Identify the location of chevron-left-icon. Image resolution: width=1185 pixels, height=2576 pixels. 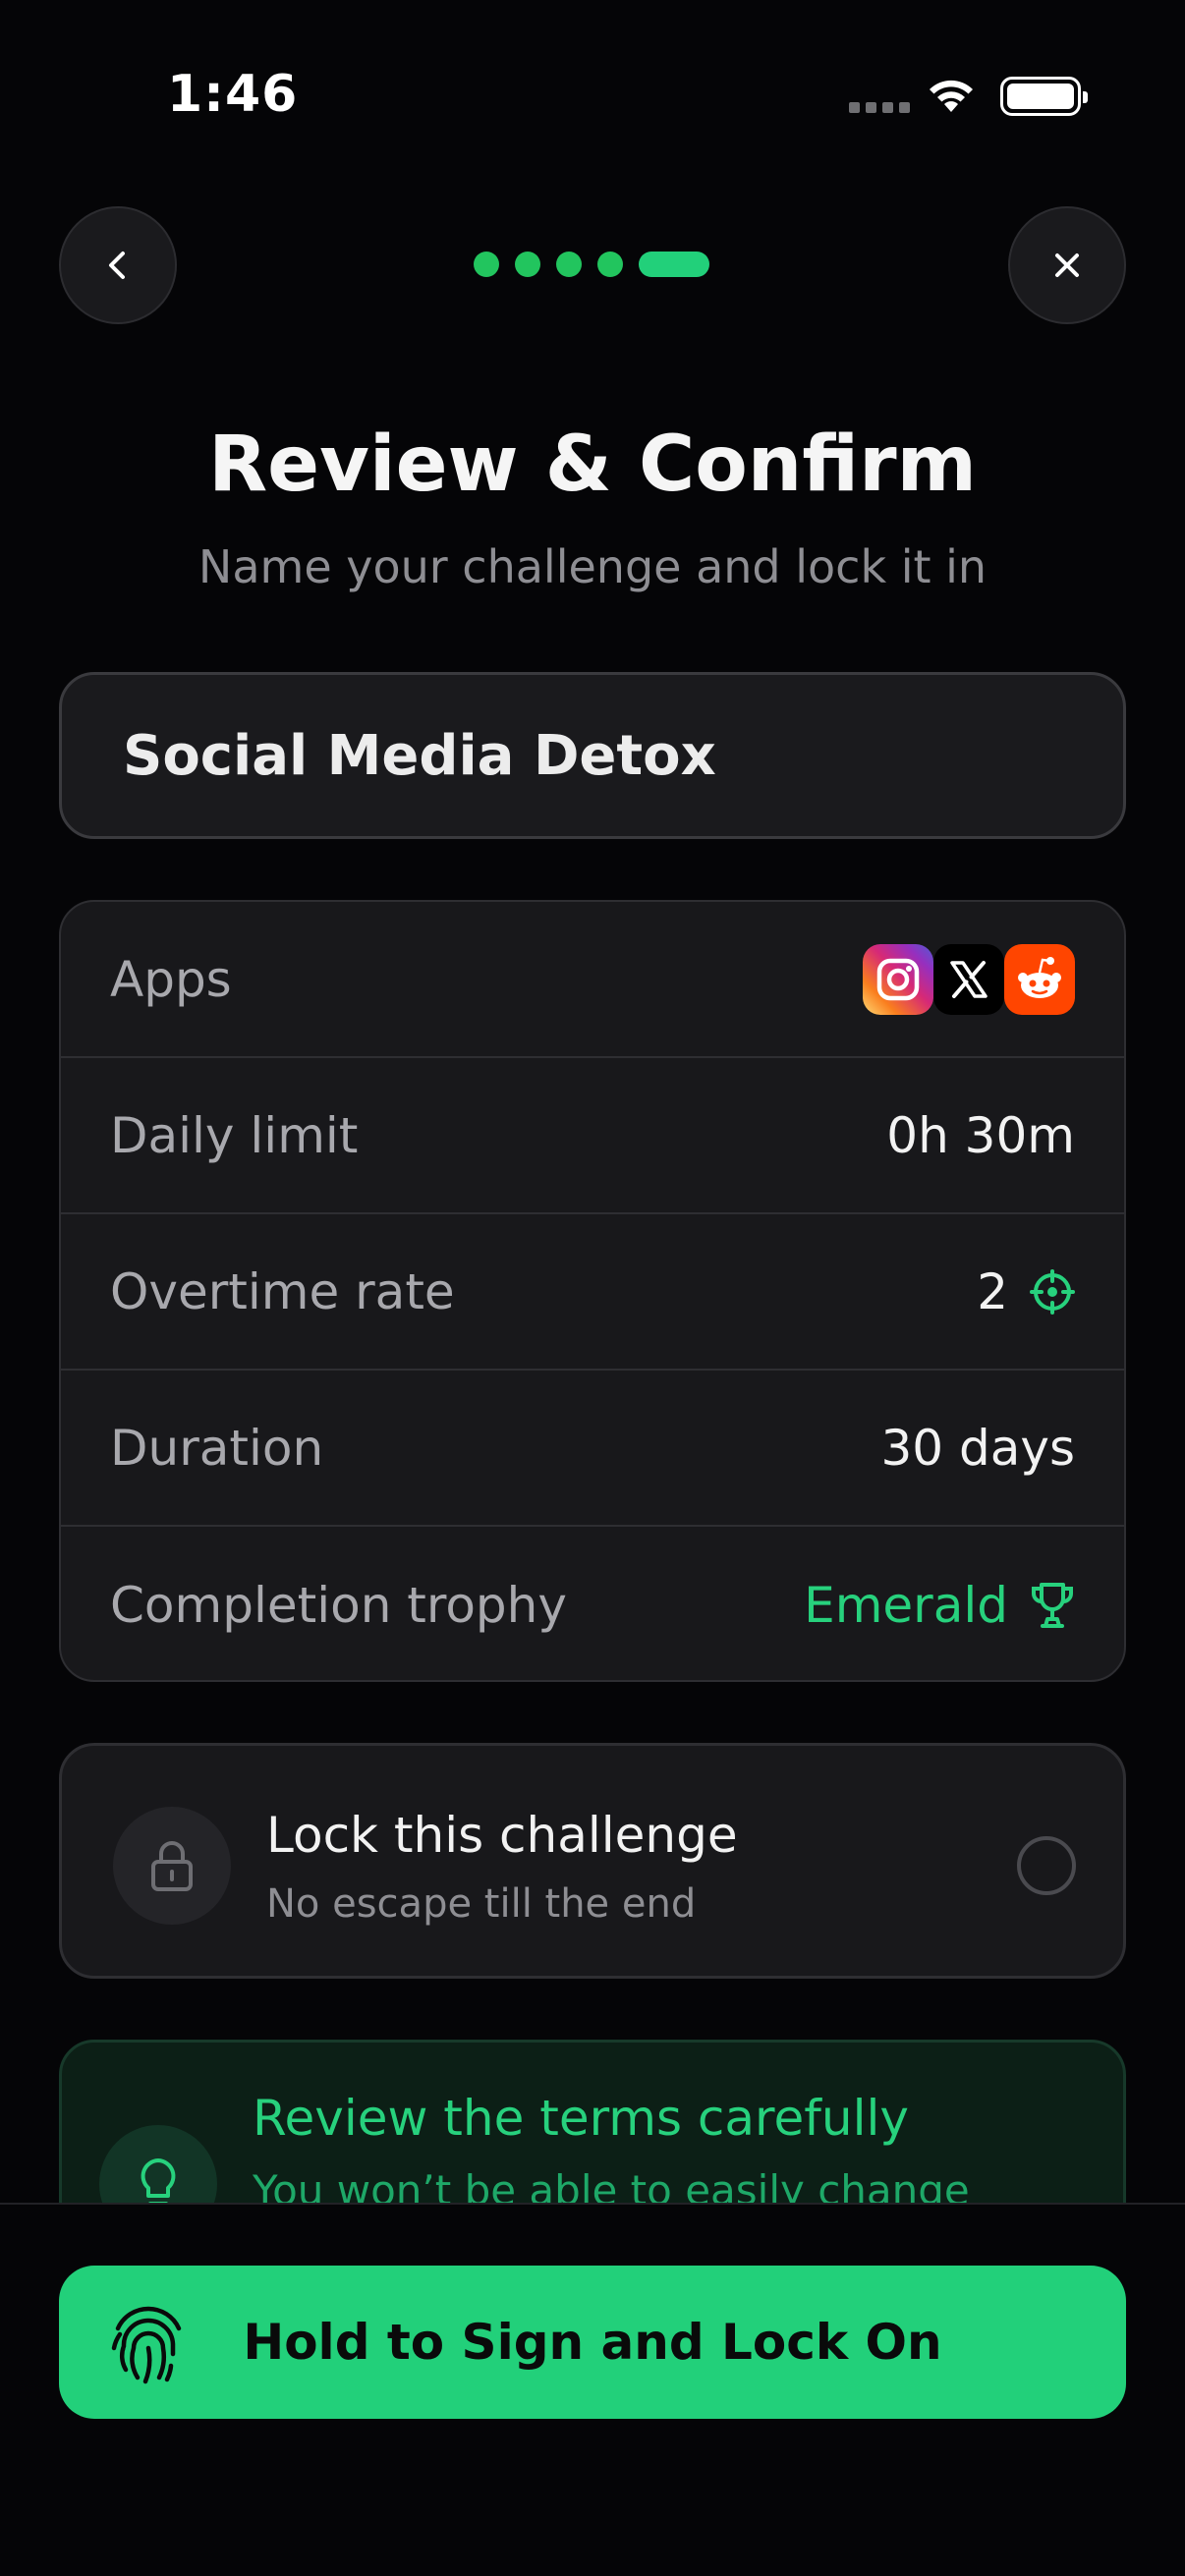
(117, 265).